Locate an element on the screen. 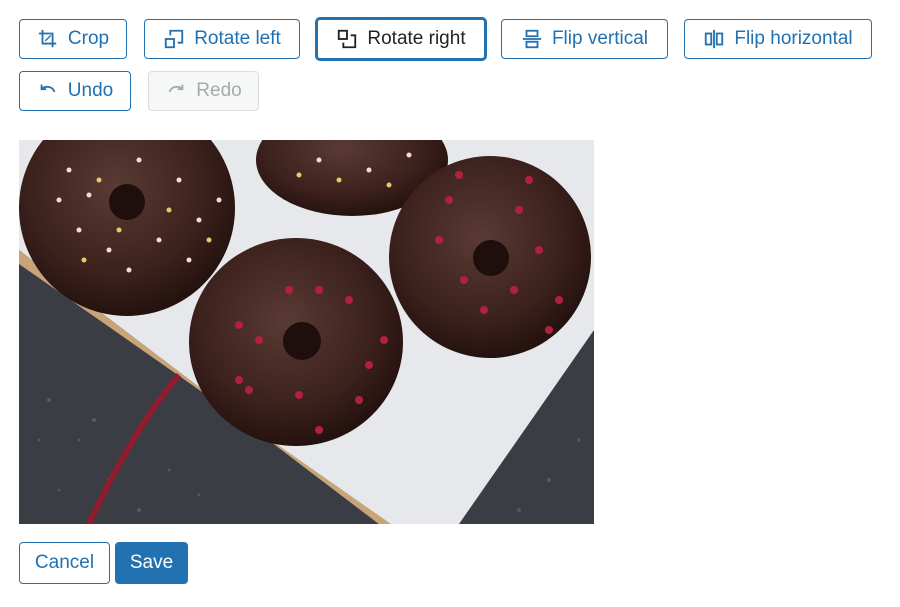 The width and height of the screenshot is (900, 607). crop-button: Crop is located at coordinates (73, 39).